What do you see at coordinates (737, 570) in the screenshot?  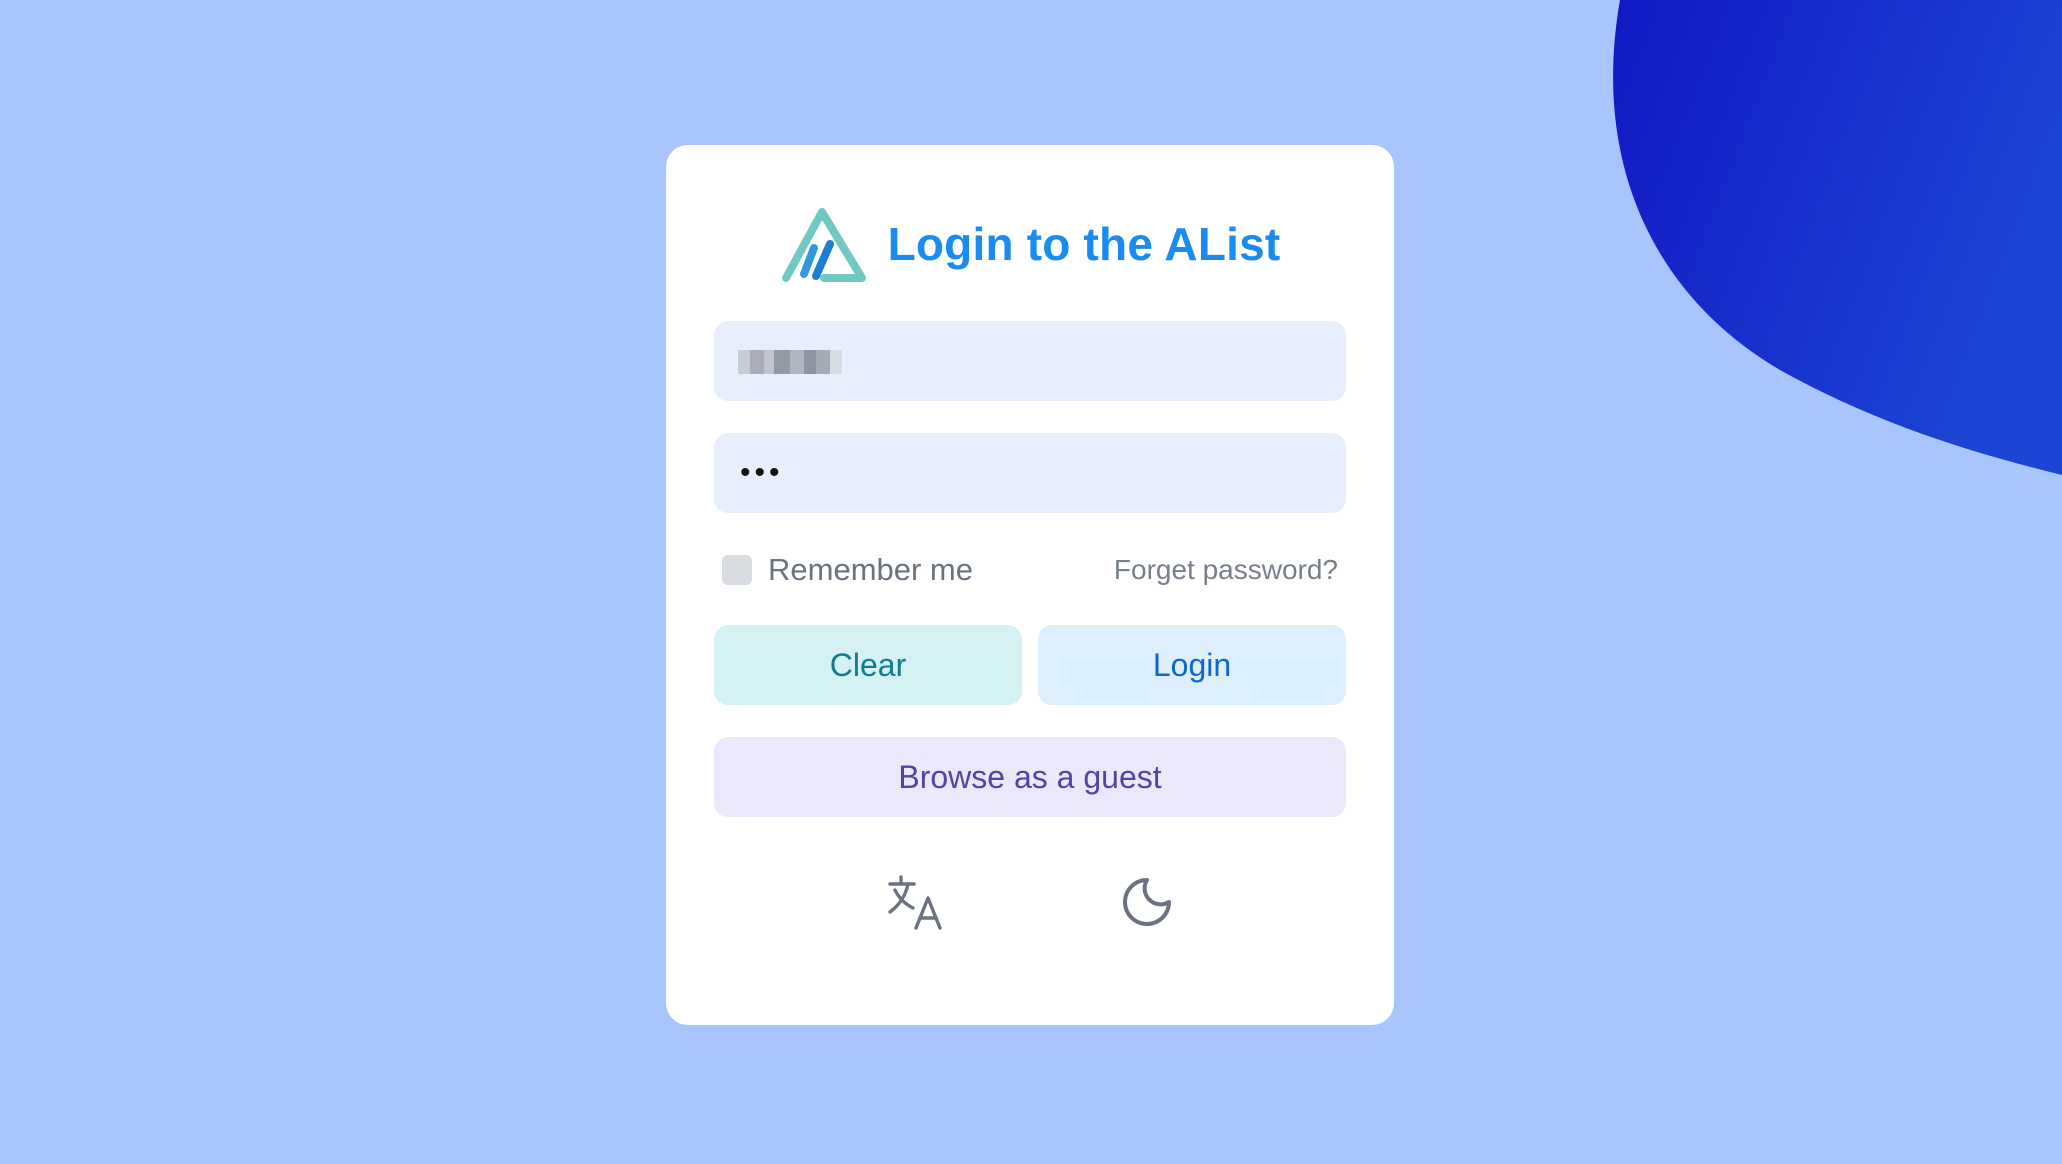 I see `checkbox-box` at bounding box center [737, 570].